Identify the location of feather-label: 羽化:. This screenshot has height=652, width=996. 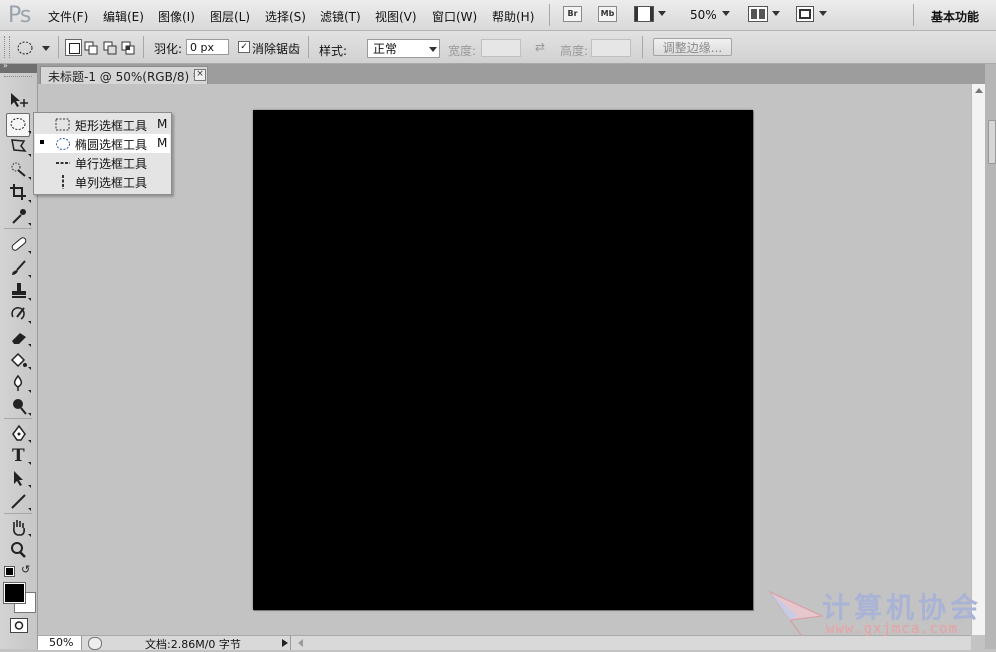
(168, 49).